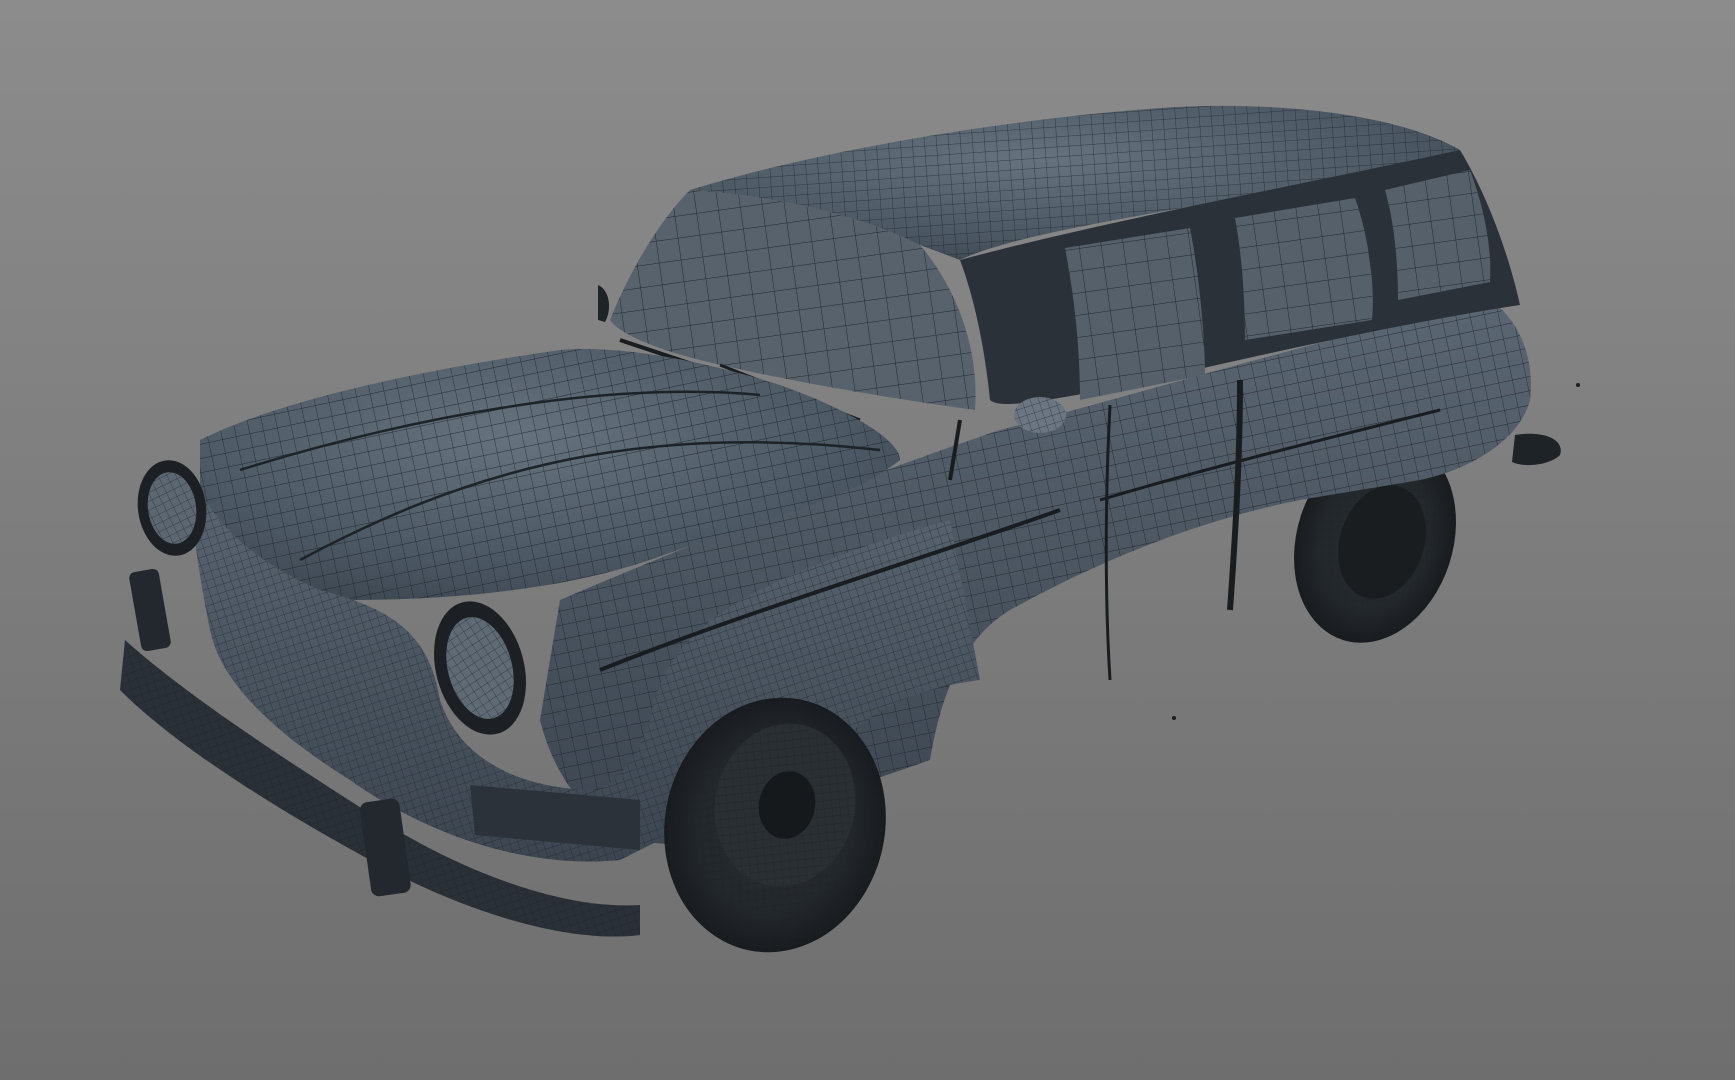 The image size is (1735, 1080). What do you see at coordinates (1040, 415) in the screenshot?
I see `mirror-right` at bounding box center [1040, 415].